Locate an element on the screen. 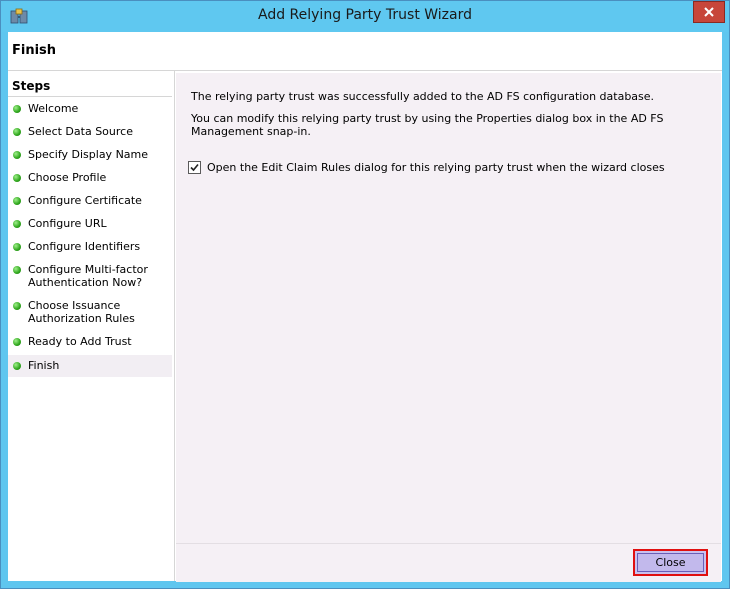 Image resolution: width=730 pixels, height=589 pixels. page-title: Finish is located at coordinates (34, 50).